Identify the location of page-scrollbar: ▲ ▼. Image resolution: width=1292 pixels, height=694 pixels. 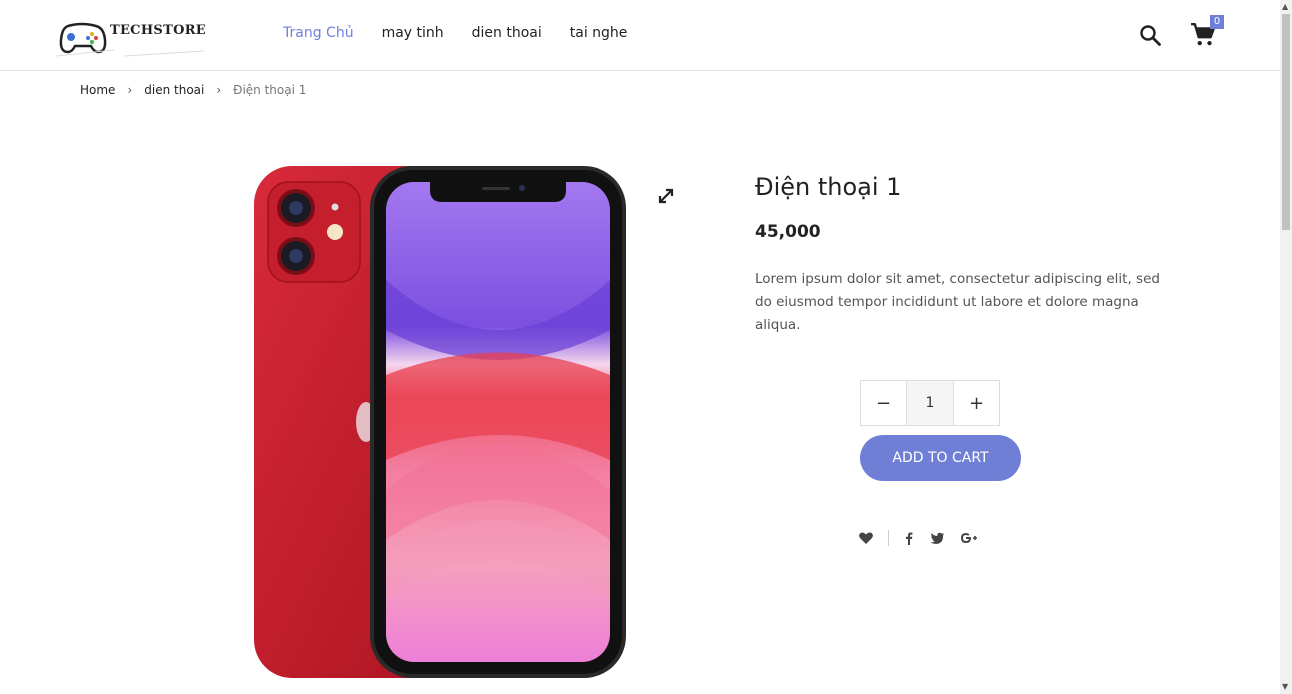
(1286, 347).